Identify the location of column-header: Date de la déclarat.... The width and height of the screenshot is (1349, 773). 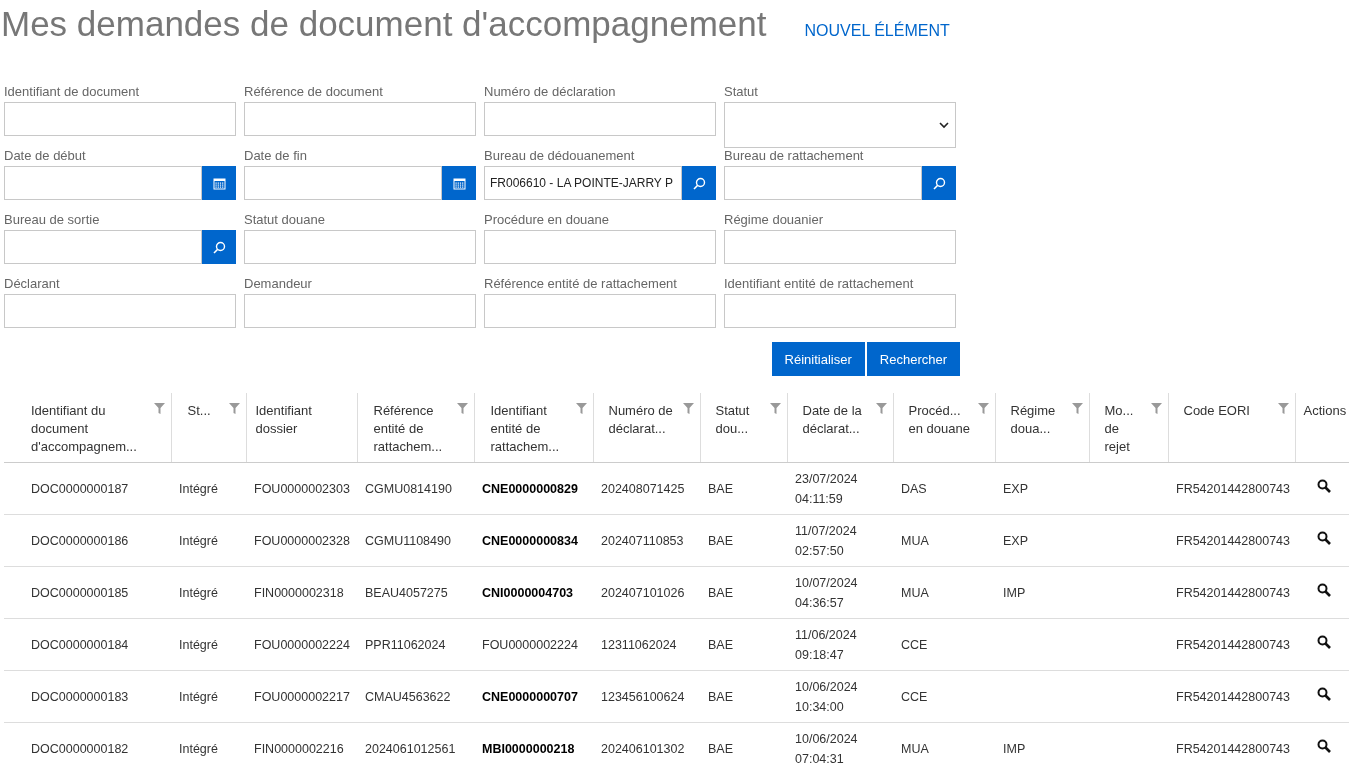
(836, 420).